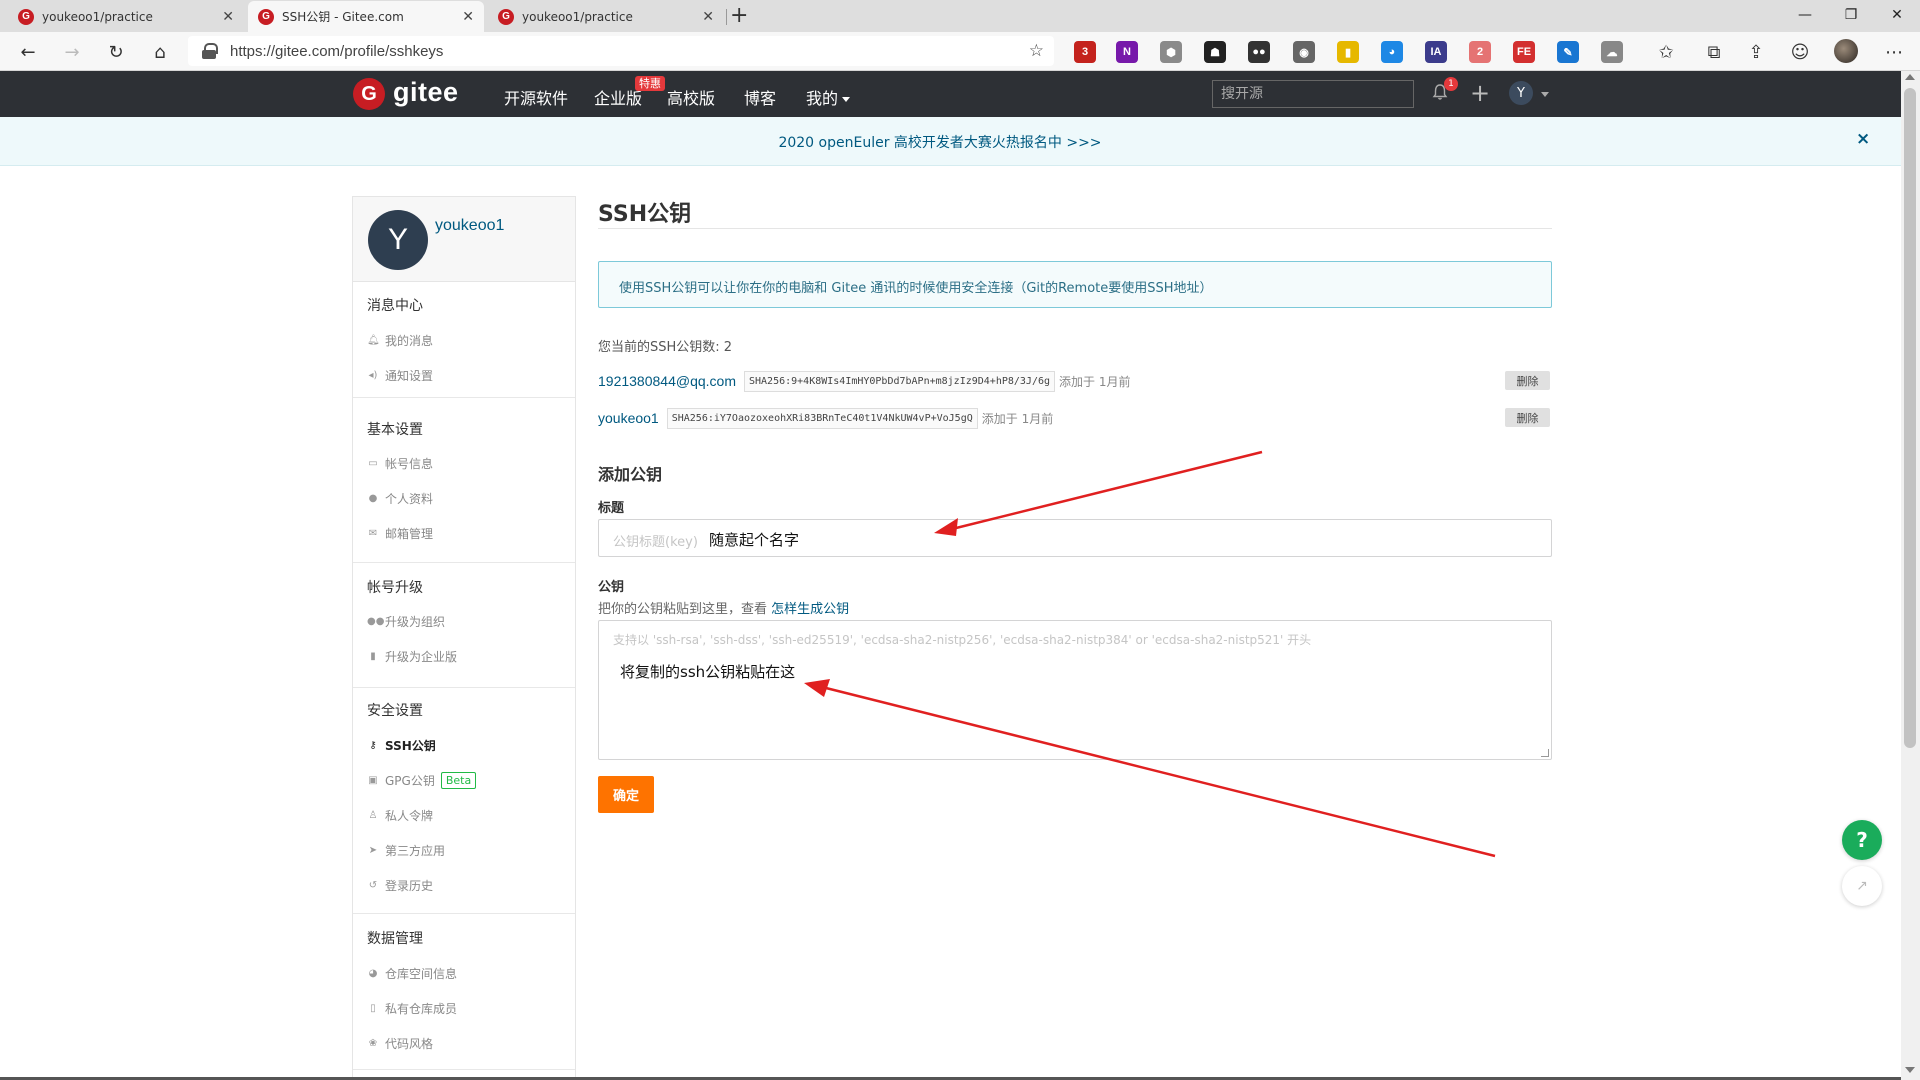  I want to click on sidebar-item-label: 第三方应用, so click(415, 851).